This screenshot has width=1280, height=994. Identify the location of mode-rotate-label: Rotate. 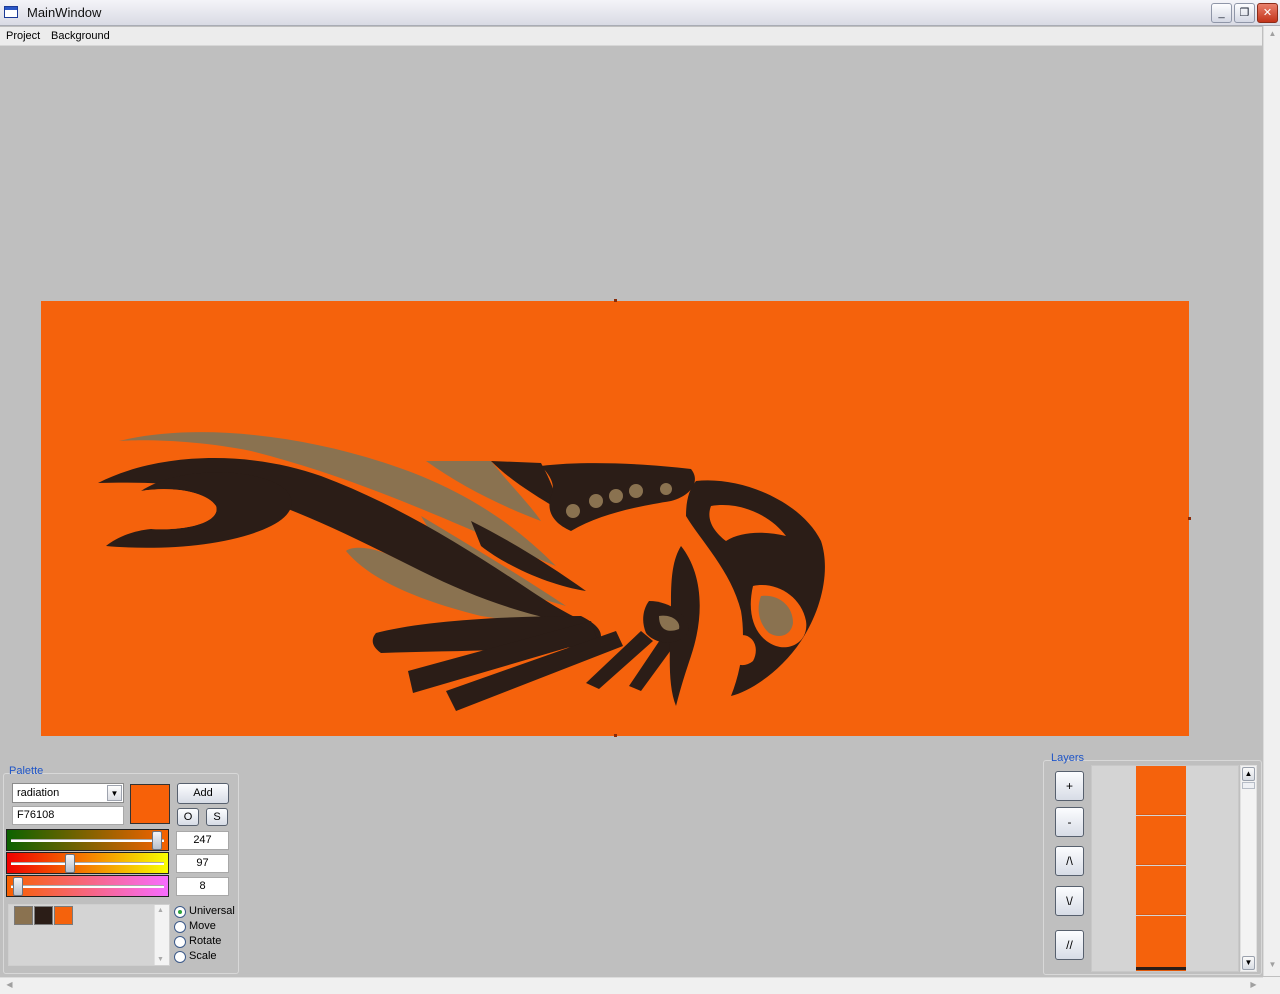
(205, 941).